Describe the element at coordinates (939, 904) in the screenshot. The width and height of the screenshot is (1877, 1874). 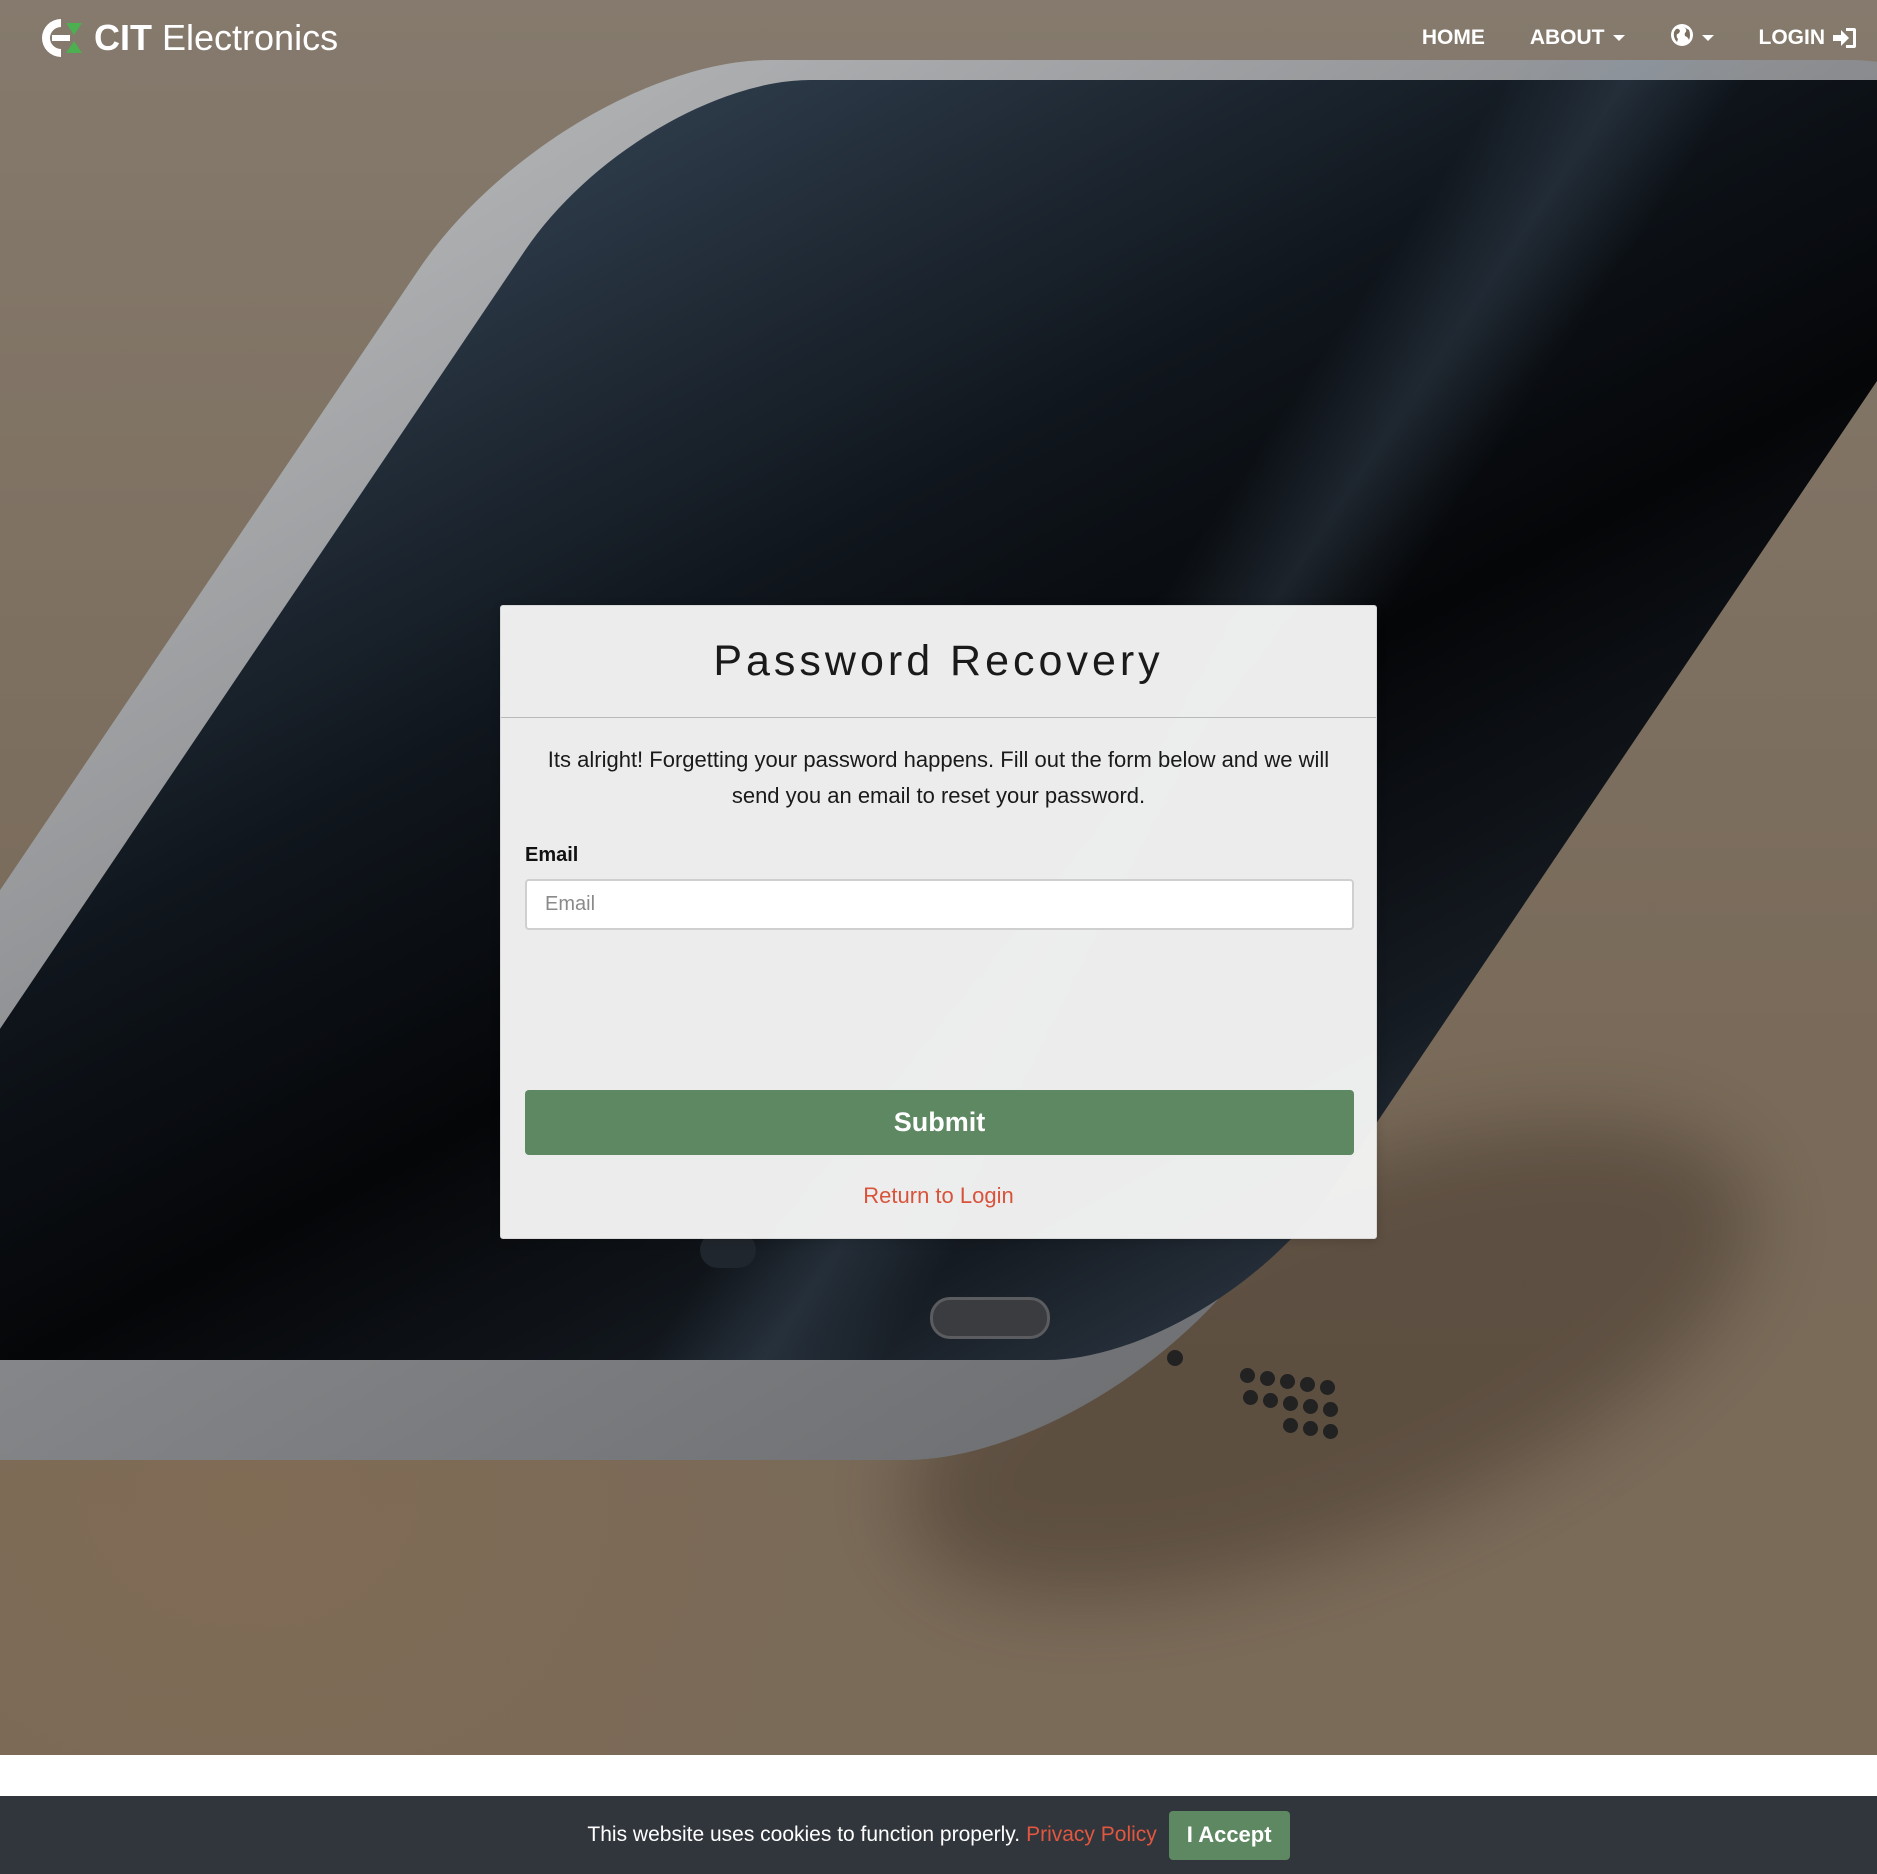
I see `email-input` at that location.